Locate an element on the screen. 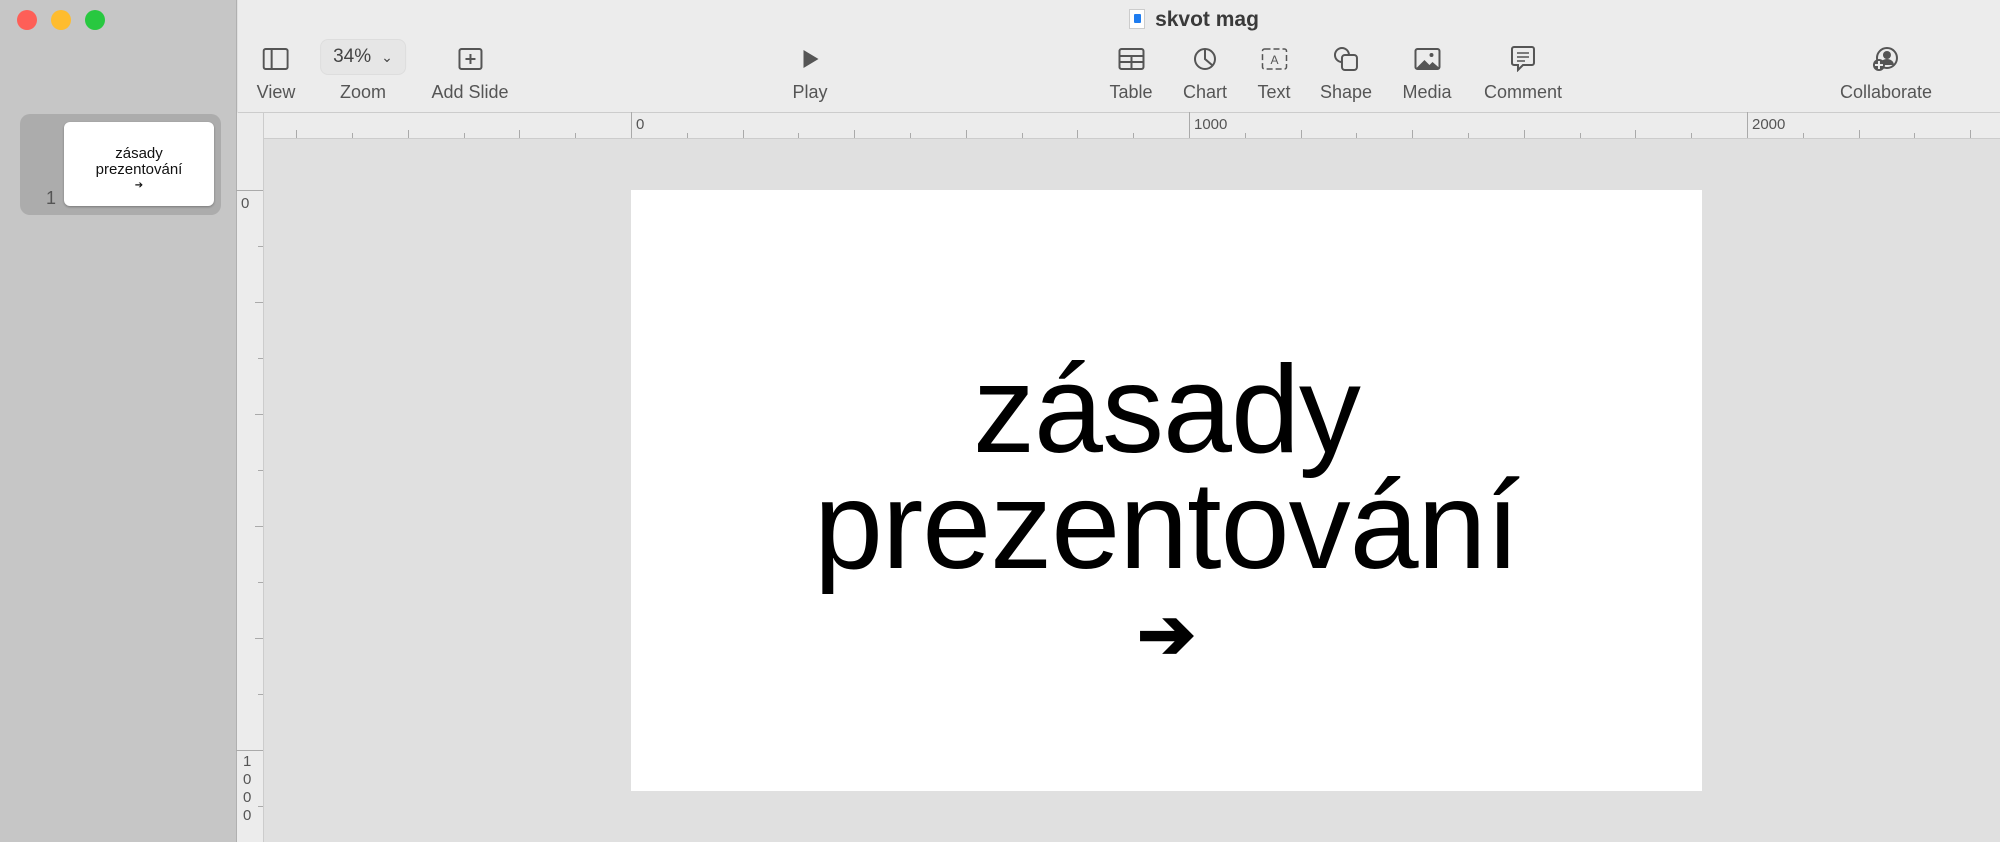 The width and height of the screenshot is (2000, 842). slide-number: 1 is located at coordinates (51, 198).